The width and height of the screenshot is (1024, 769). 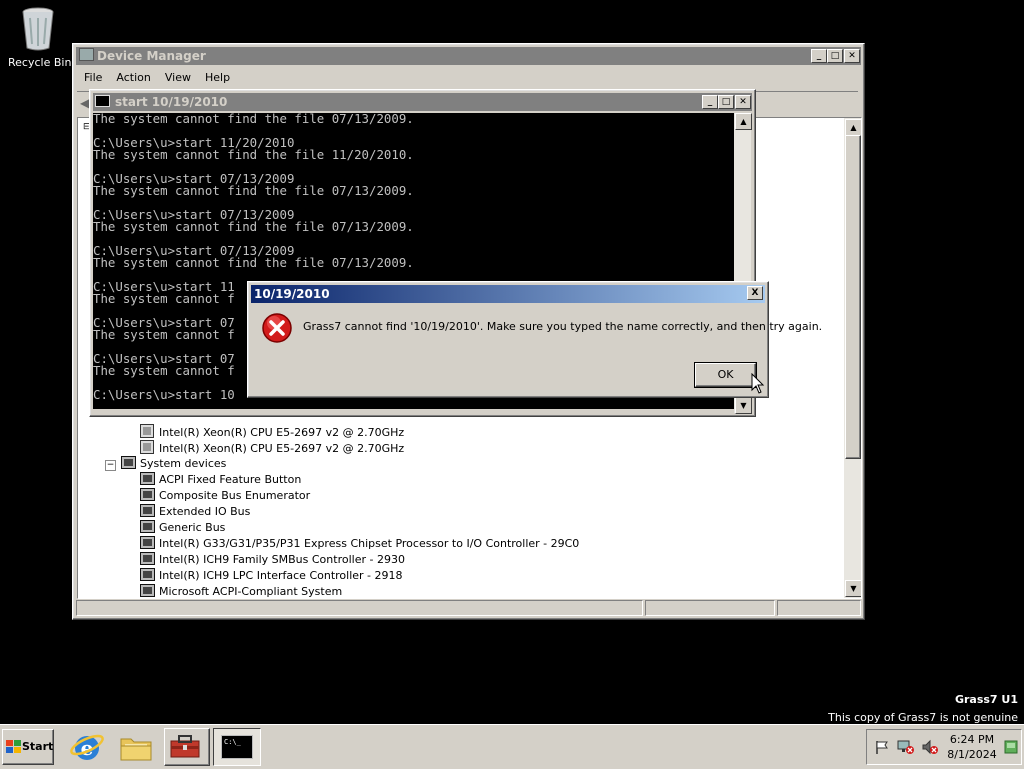 I want to click on watermark-title: Grass7 U1, so click(x=986, y=699).